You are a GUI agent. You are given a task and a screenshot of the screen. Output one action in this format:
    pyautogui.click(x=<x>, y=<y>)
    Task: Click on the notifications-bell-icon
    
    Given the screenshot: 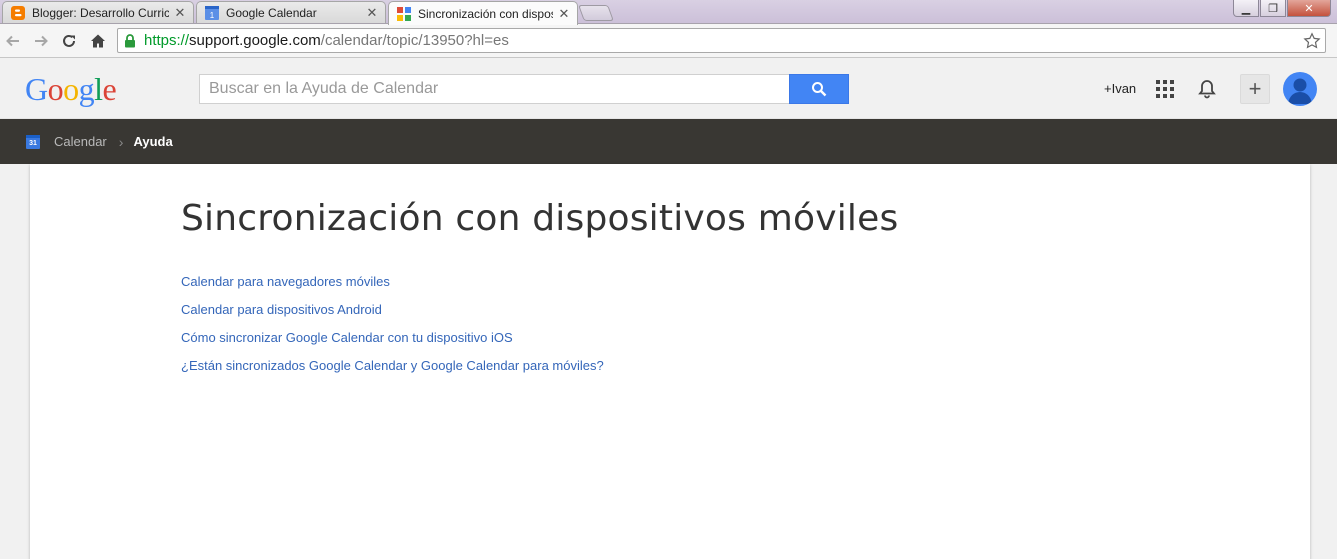 What is the action you would take?
    pyautogui.click(x=1207, y=89)
    